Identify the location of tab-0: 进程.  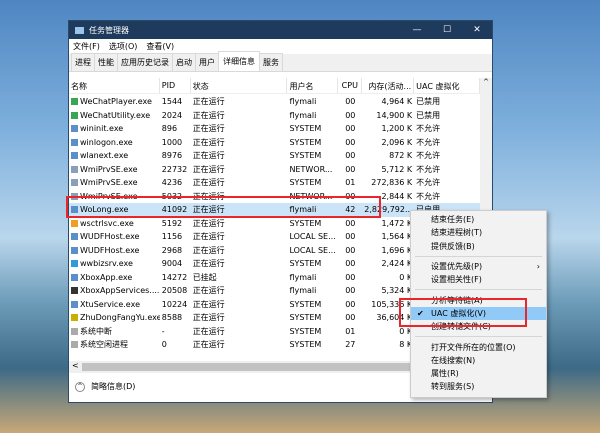
(83, 62).